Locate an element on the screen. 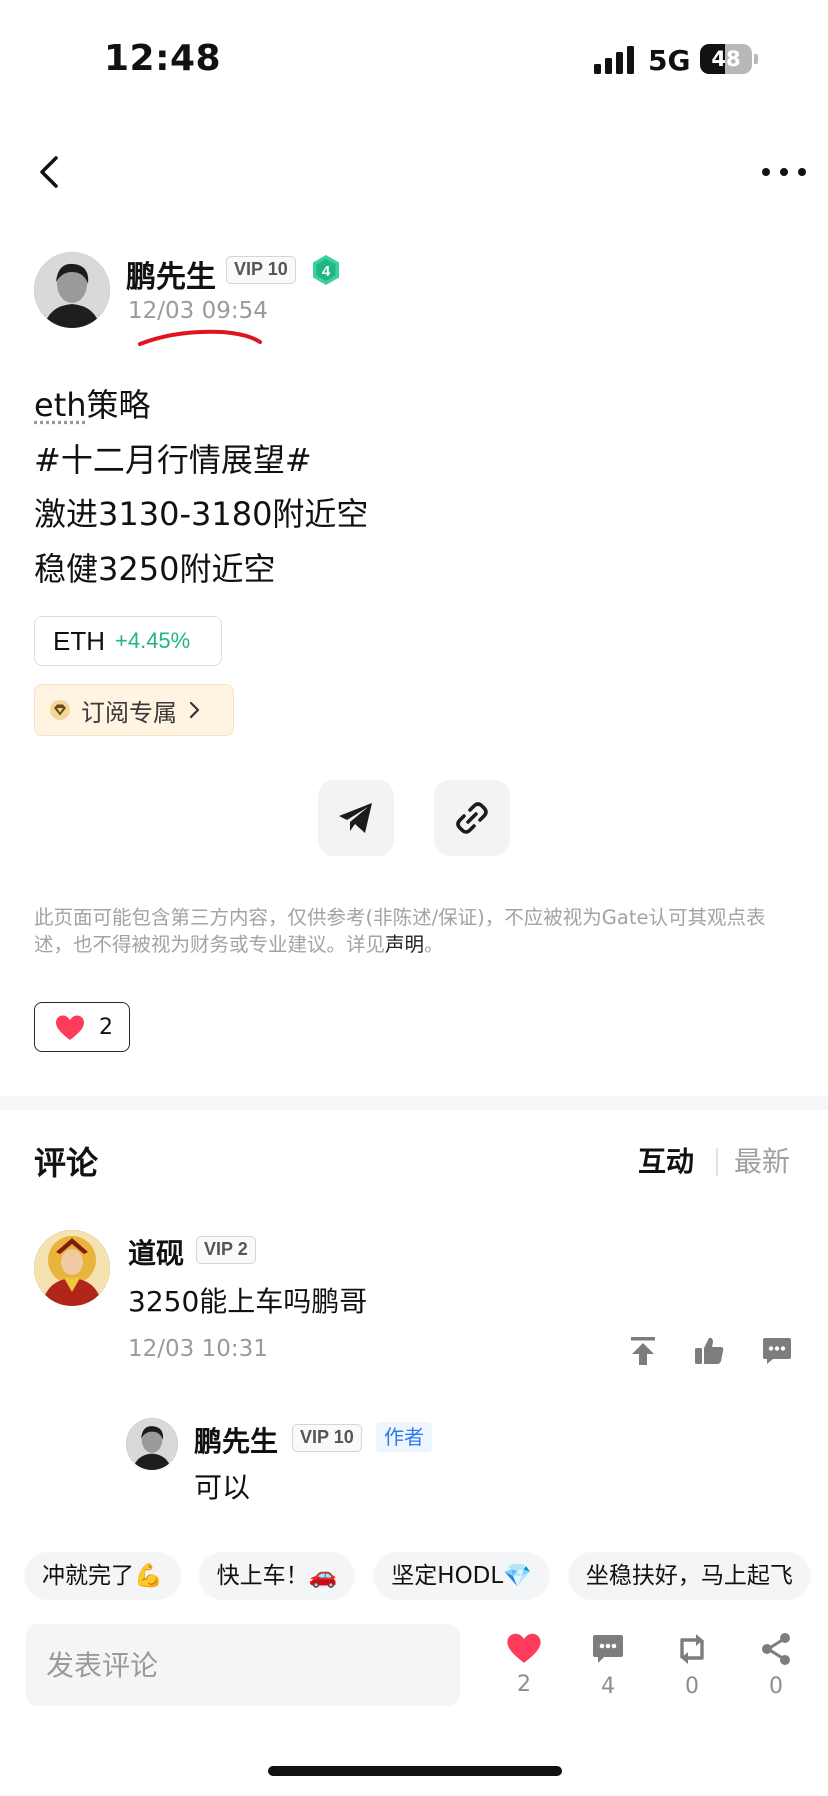 Image resolution: width=828 pixels, height=1796 pixels. section-divider is located at coordinates (414, 1103).